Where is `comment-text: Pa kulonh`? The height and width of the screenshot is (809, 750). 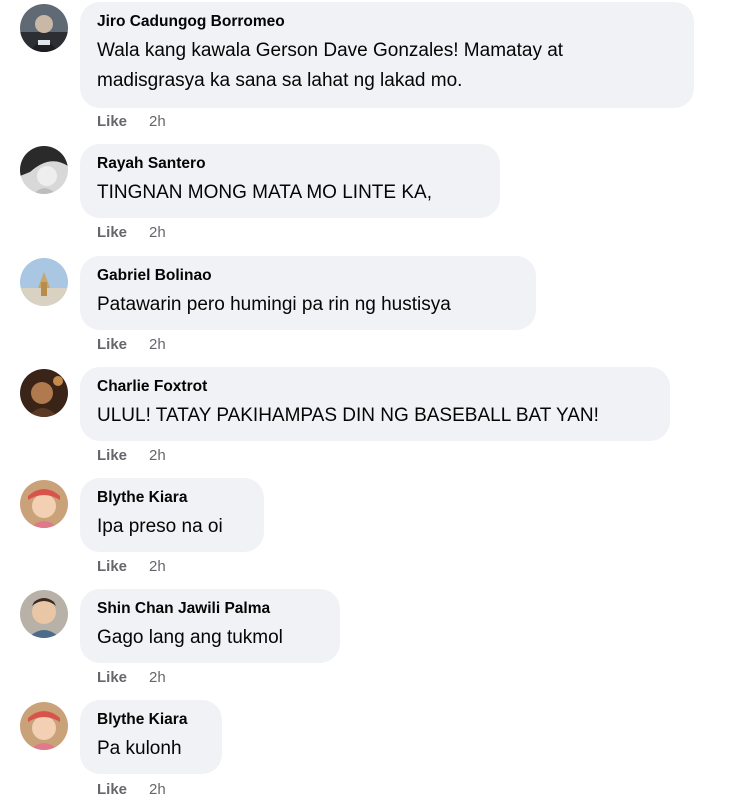
comment-text: Pa kulonh is located at coordinates (150, 749).